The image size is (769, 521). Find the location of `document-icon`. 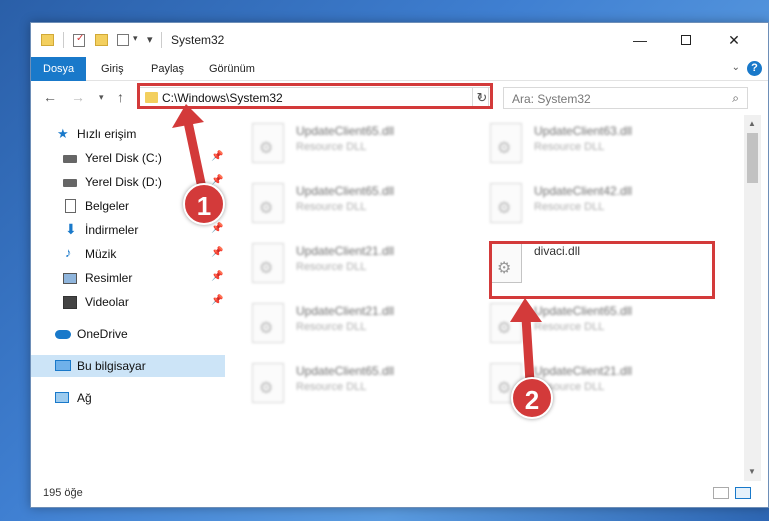

document-icon is located at coordinates (70, 206).